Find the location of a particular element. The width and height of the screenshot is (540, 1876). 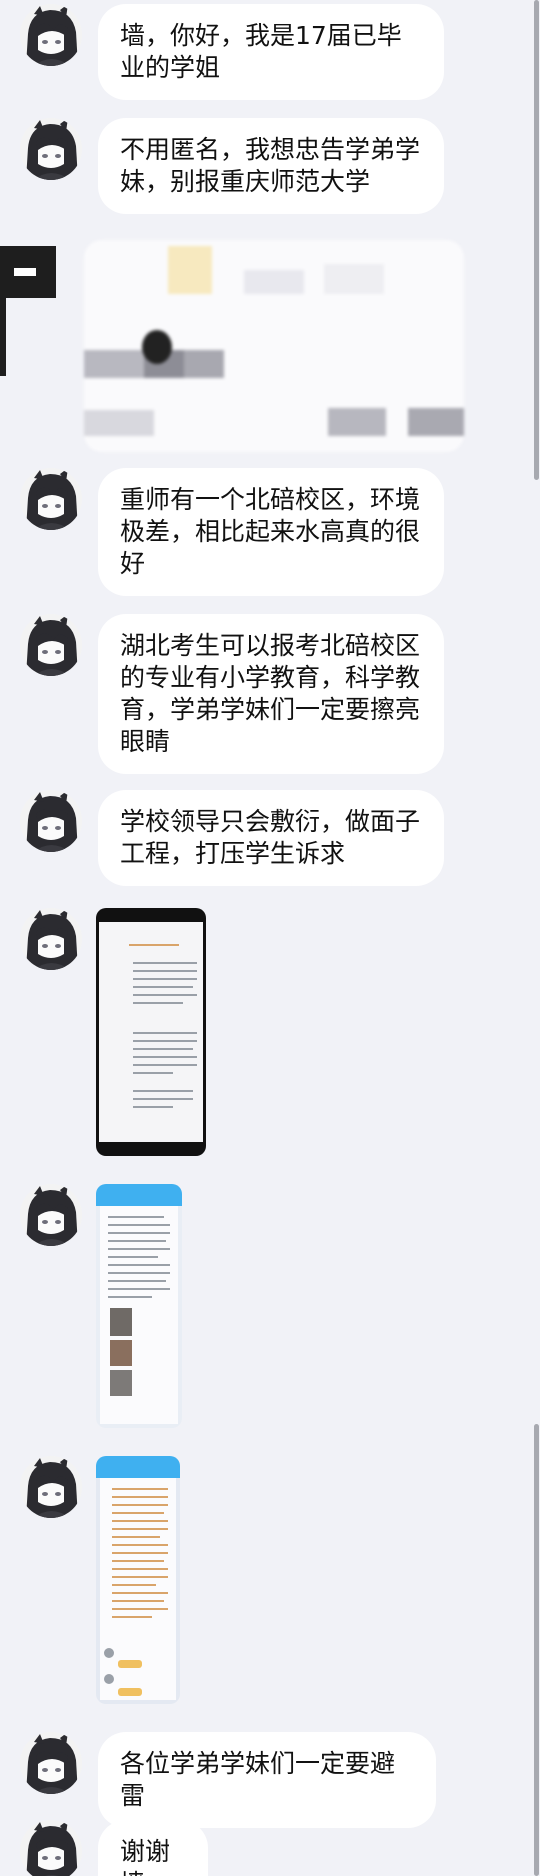

message-text: 湖北考生可以报考北碚校区的专业有小学教育，科学教育，学弟学妹们一定要擦亮眼睛 is located at coordinates (270, 693).